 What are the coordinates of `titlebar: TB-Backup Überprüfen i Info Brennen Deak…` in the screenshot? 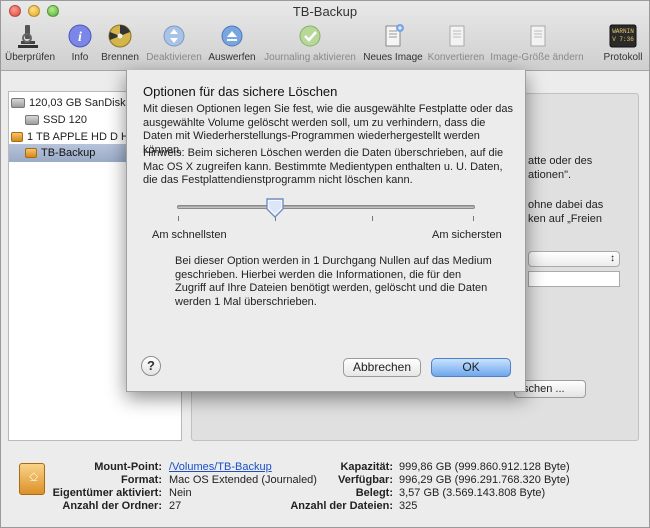 It's located at (325, 36).